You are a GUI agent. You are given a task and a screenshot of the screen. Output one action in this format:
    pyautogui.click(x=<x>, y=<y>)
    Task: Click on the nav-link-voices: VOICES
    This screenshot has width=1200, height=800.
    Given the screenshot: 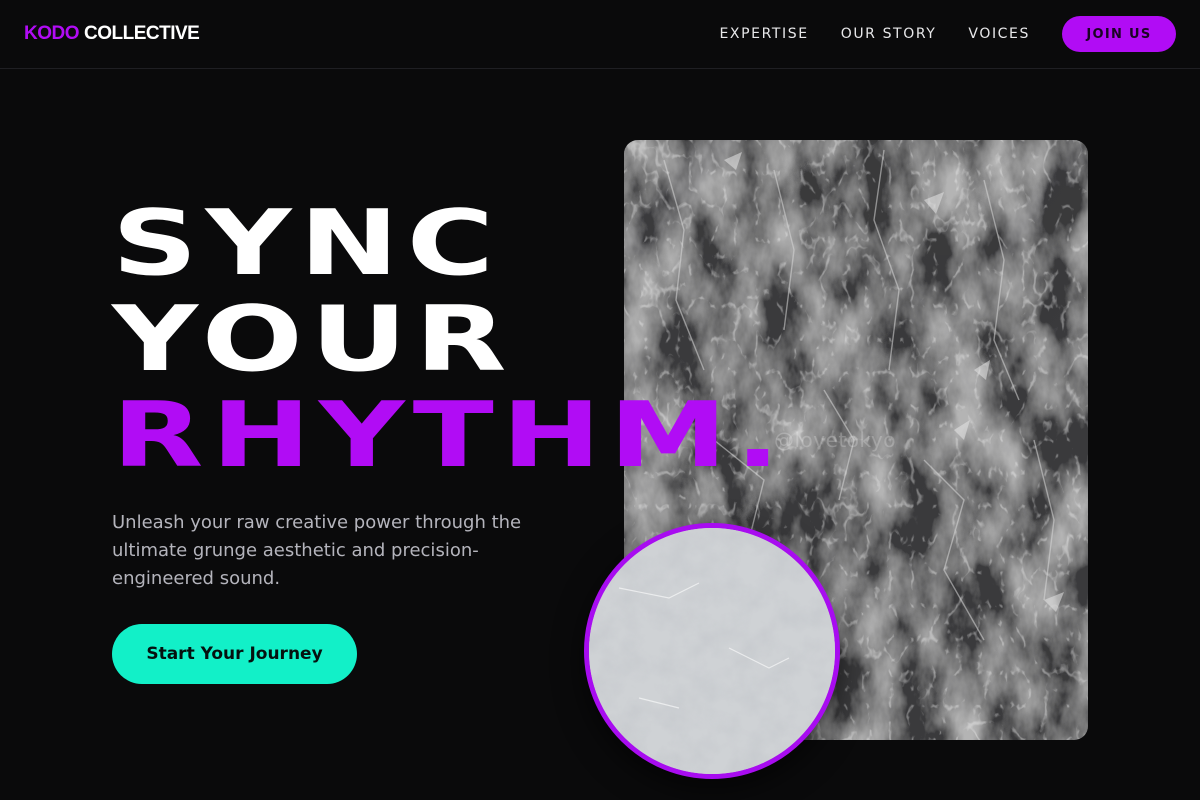 What is the action you would take?
    pyautogui.click(x=999, y=34)
    